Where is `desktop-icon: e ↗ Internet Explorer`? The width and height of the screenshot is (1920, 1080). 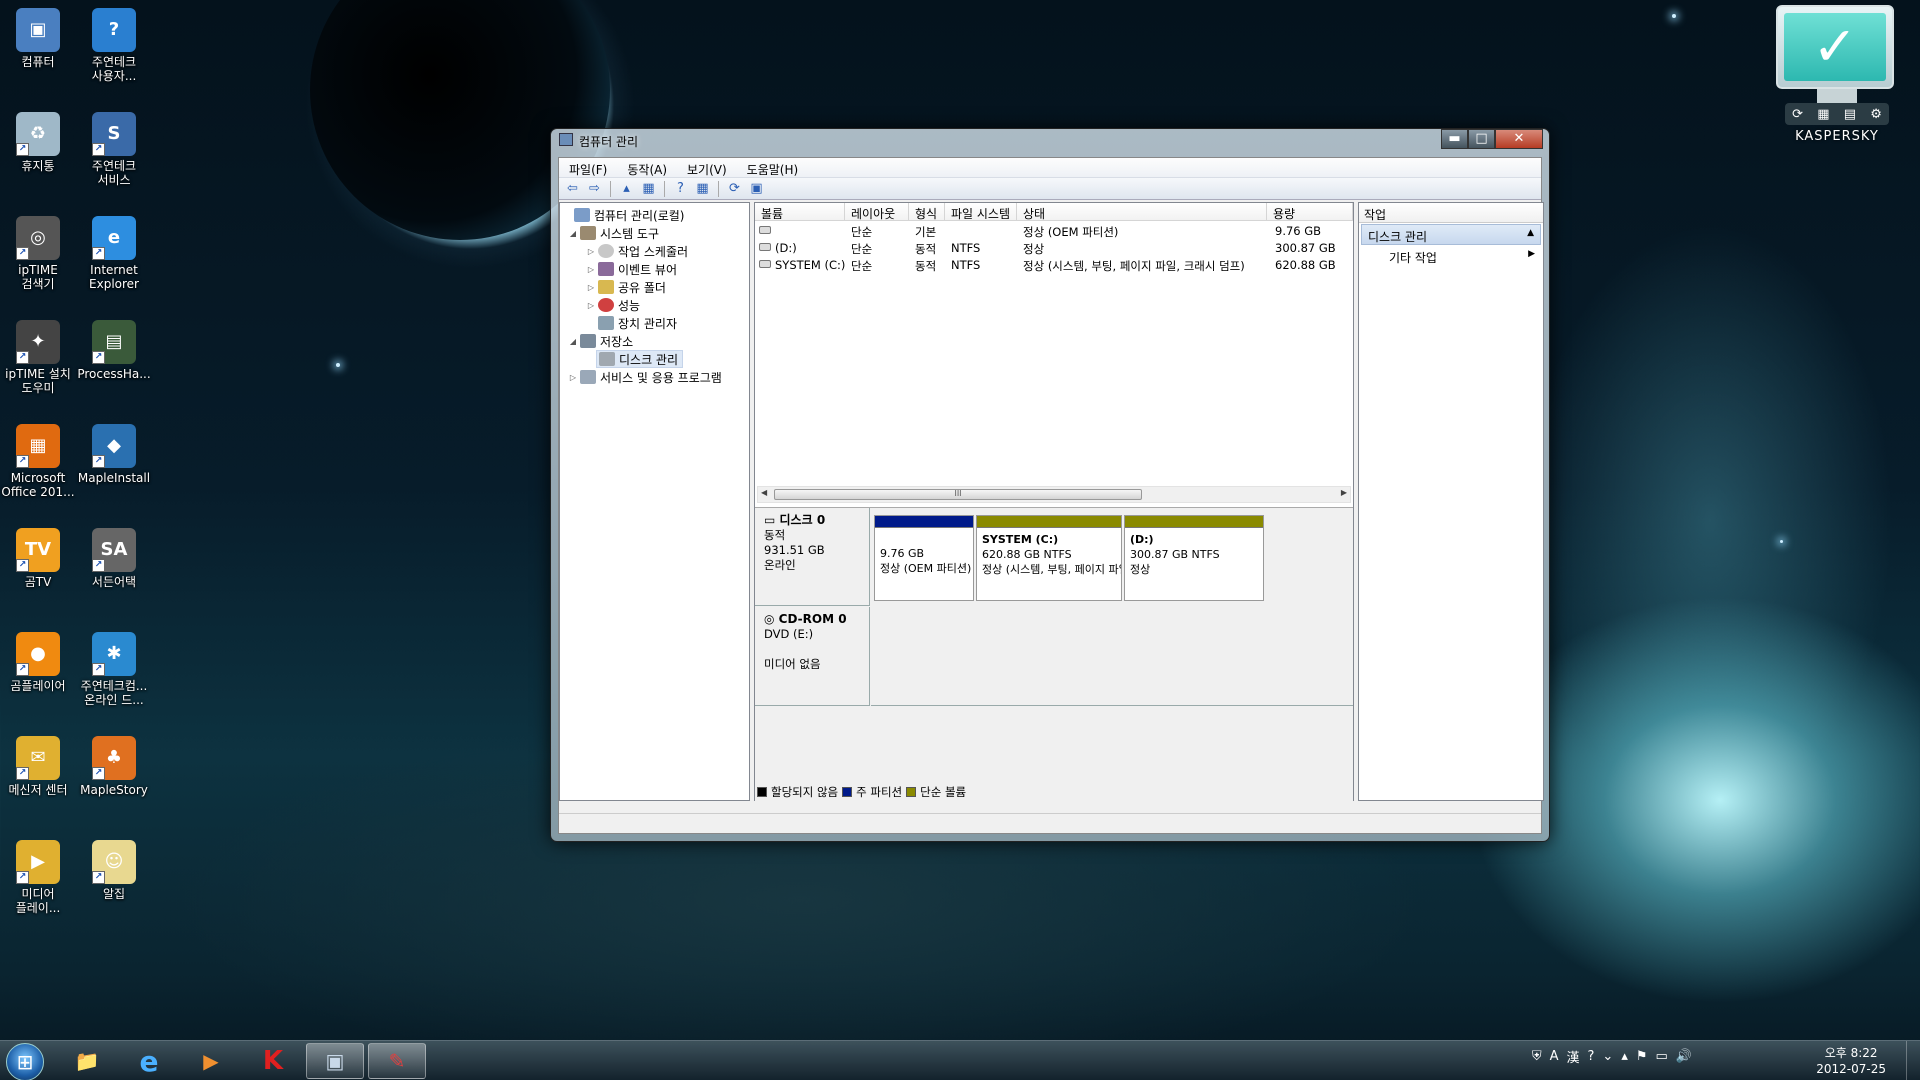 desktop-icon: e ↗ Internet Explorer is located at coordinates (114, 253).